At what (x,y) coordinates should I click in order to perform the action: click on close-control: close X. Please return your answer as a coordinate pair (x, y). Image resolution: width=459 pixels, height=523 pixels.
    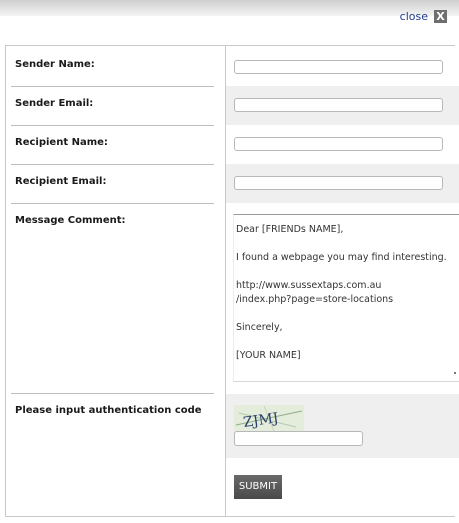
    Looking at the image, I should click on (423, 16).